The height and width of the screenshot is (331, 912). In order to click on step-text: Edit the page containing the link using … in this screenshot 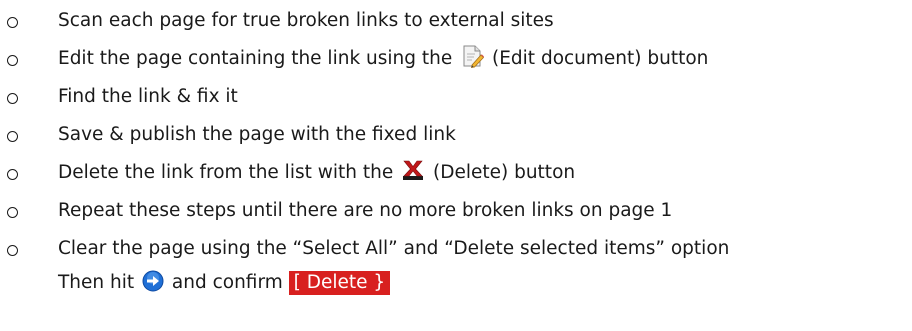, I will do `click(383, 61)`.